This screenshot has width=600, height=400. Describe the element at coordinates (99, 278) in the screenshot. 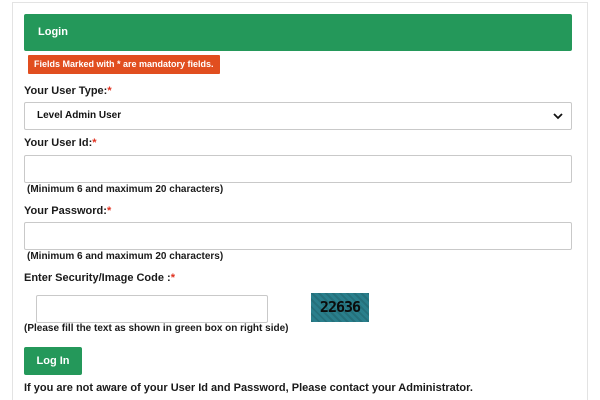

I see `security-code-label: Enter Security/Image Code :*` at that location.